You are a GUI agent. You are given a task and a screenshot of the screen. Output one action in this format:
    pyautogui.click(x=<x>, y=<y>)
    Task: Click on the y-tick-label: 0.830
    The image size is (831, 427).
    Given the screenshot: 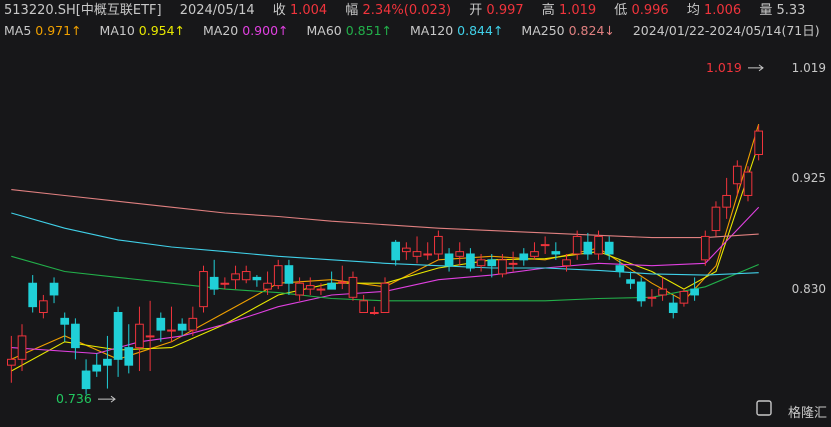 What is the action you would take?
    pyautogui.click(x=809, y=289)
    